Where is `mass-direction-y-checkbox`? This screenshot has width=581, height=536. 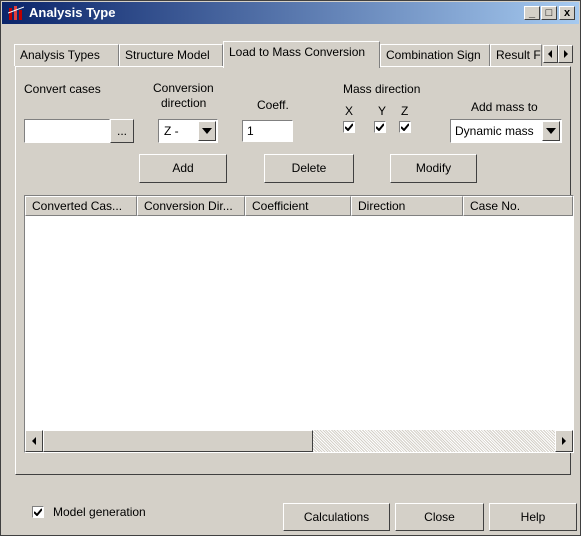
mass-direction-y-checkbox is located at coordinates (380, 127).